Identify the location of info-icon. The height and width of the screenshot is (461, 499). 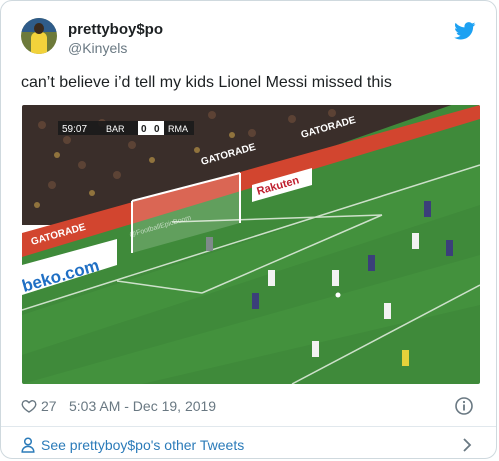
(464, 406).